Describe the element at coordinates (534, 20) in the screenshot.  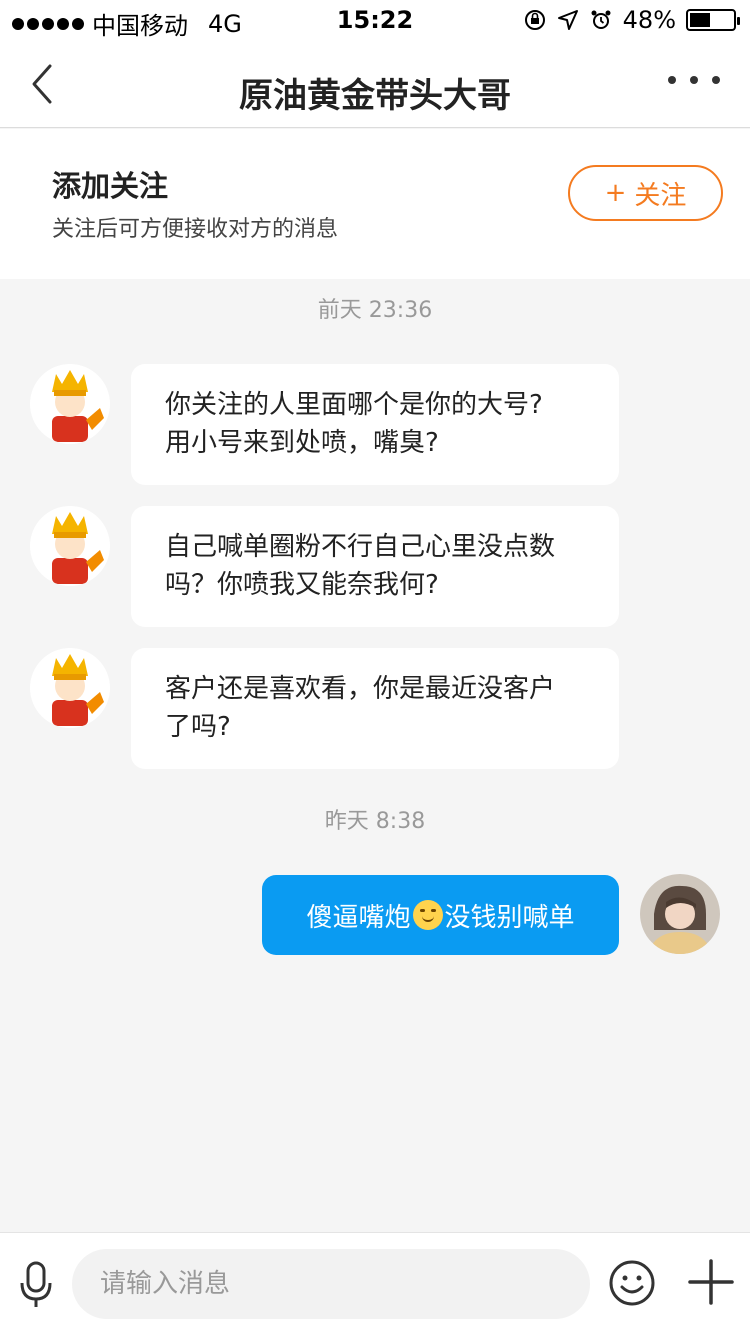
I see `rotation-lock-icon` at that location.